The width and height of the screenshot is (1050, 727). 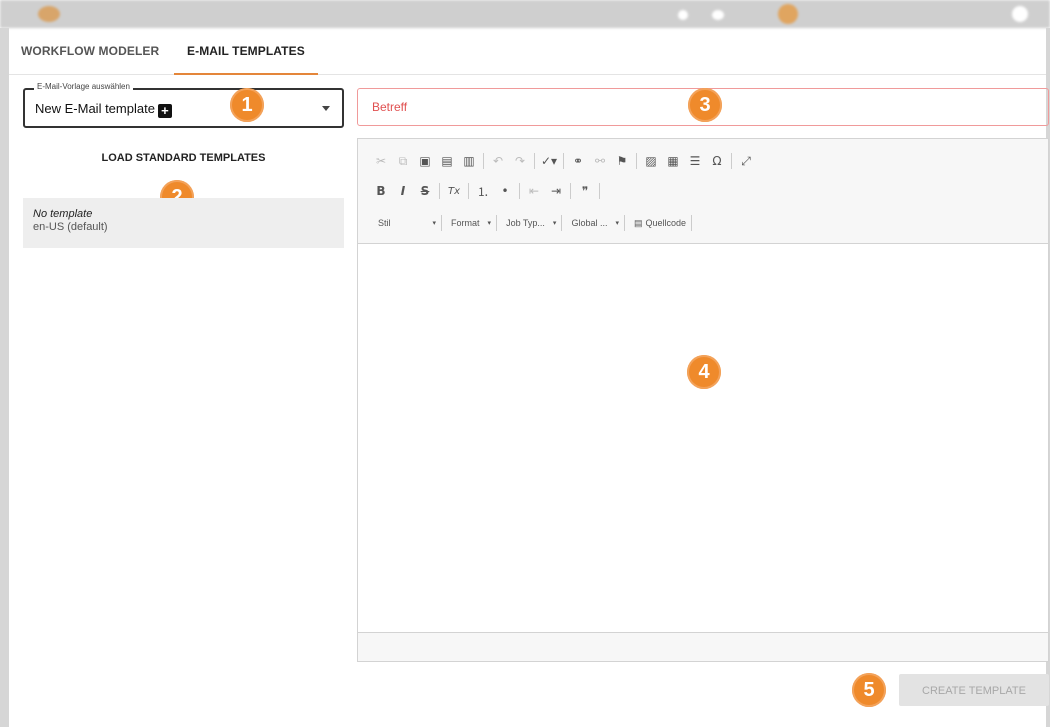 What do you see at coordinates (556, 191) in the screenshot?
I see `indent-icon: ⇥` at bounding box center [556, 191].